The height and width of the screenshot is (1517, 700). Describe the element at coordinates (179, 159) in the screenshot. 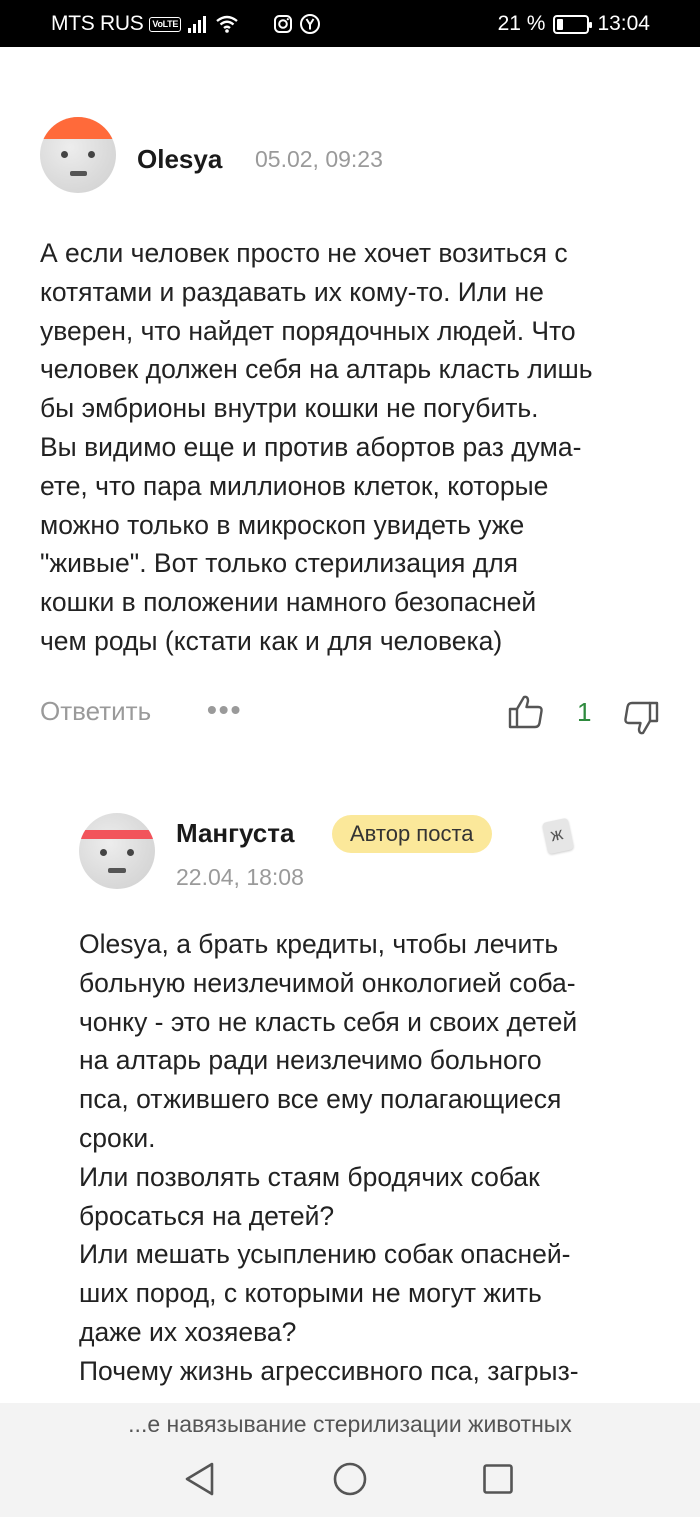

I see `comment-author: Olesya` at that location.